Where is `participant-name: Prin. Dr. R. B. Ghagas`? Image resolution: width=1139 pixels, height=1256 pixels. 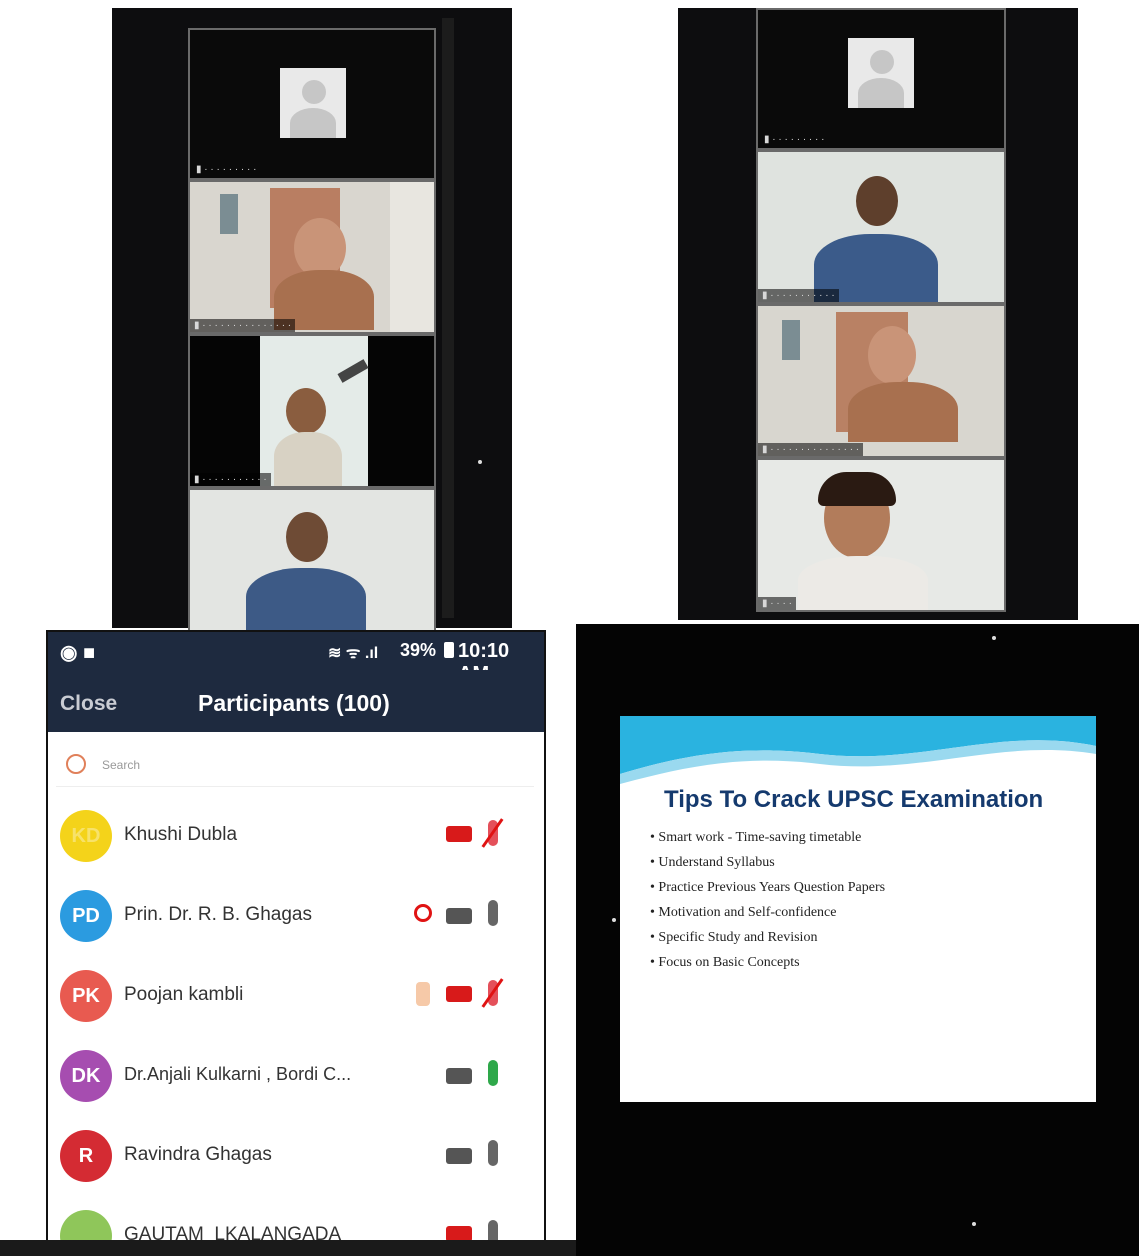 participant-name: Prin. Dr. R. B. Ghagas is located at coordinates (218, 914).